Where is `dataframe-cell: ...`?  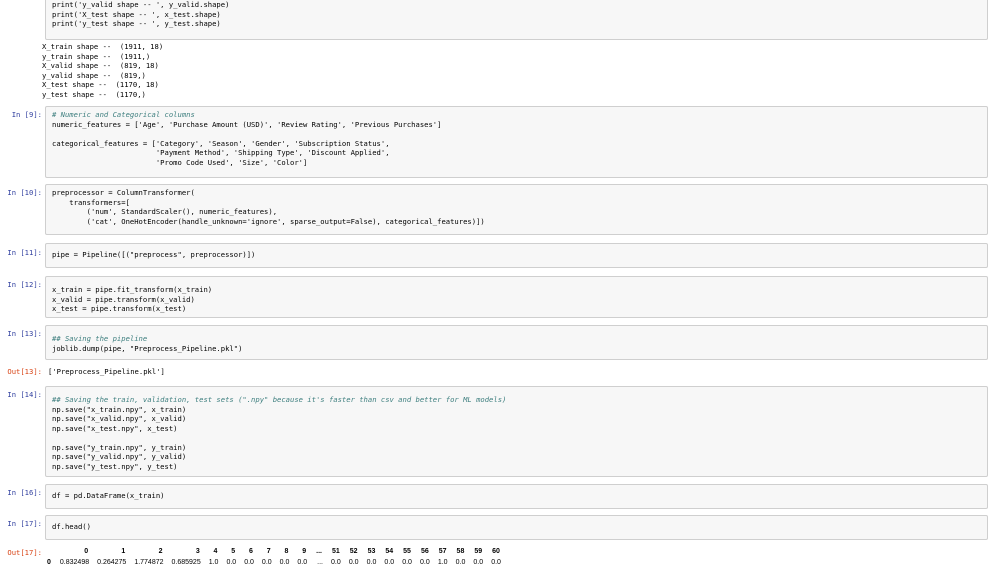 dataframe-cell: ... is located at coordinates (320, 562).